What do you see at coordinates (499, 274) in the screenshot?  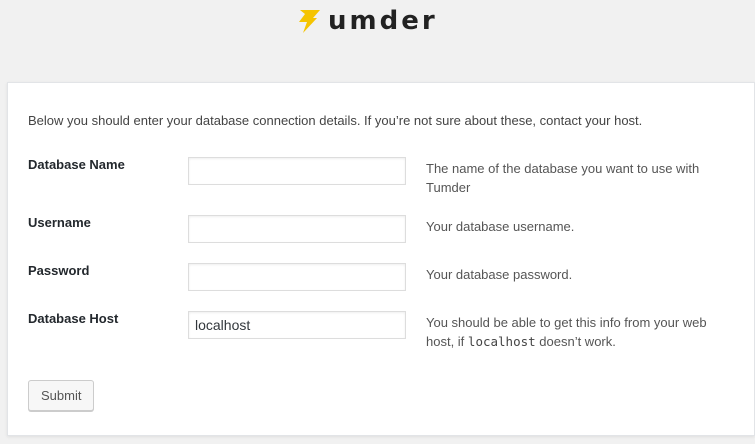 I see `field-help: Your database password.` at bounding box center [499, 274].